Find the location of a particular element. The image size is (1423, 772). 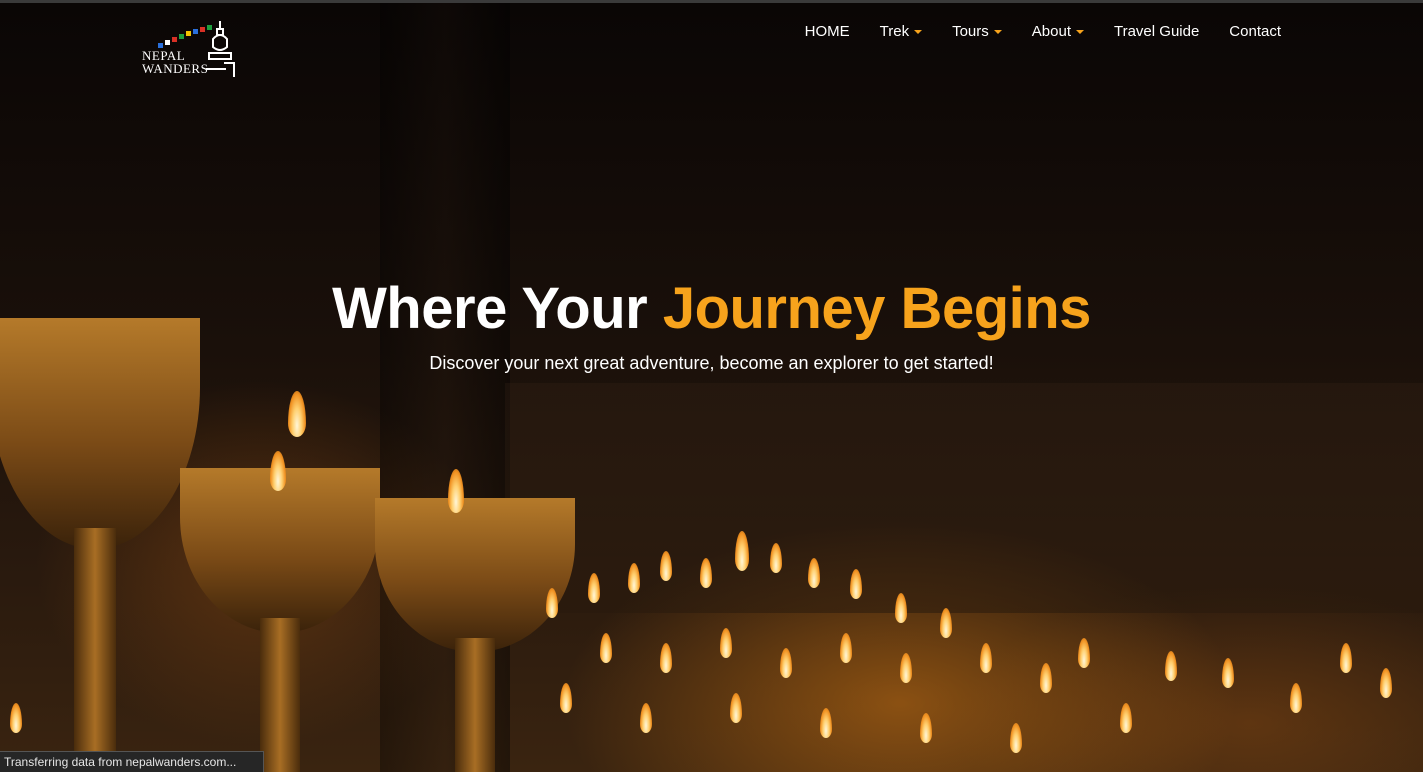

hero-title-accent: Journey Begins is located at coordinates (877, 308).